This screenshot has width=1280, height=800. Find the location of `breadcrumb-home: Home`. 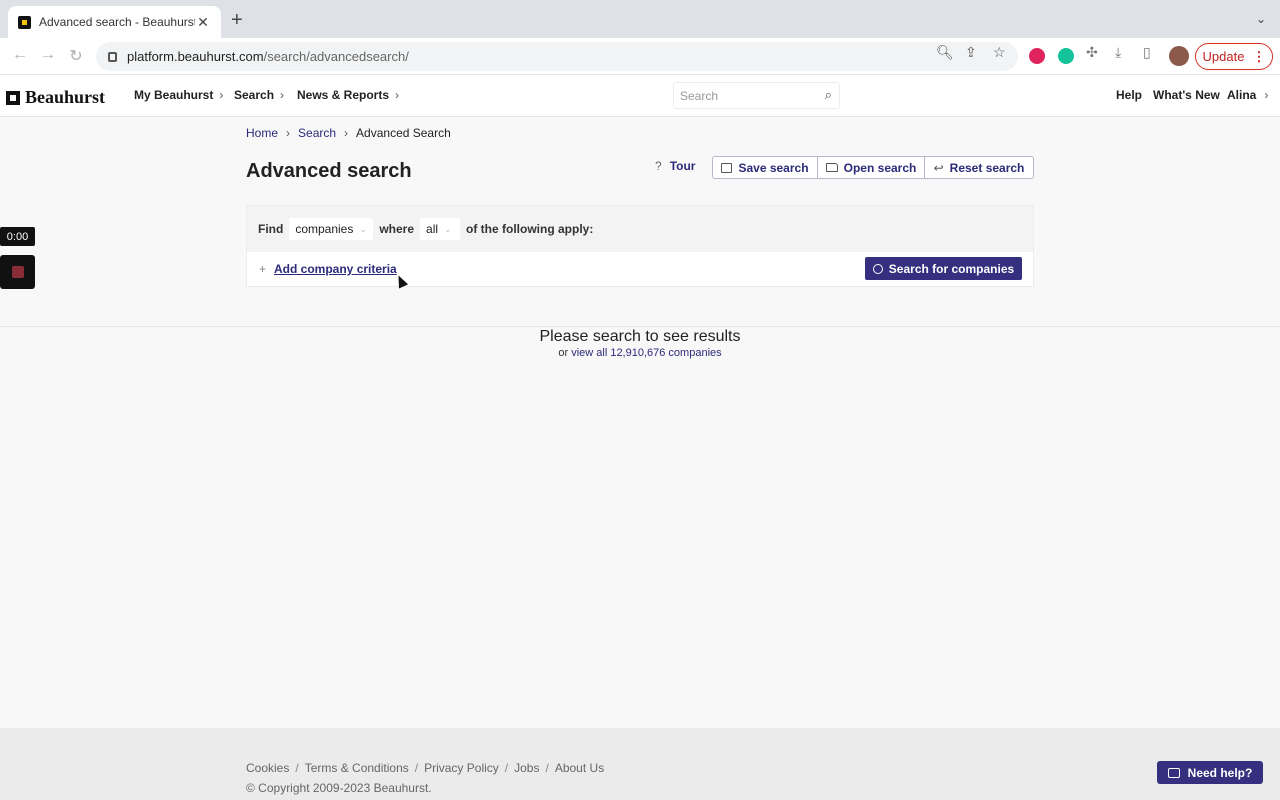

breadcrumb-home: Home is located at coordinates (262, 133).